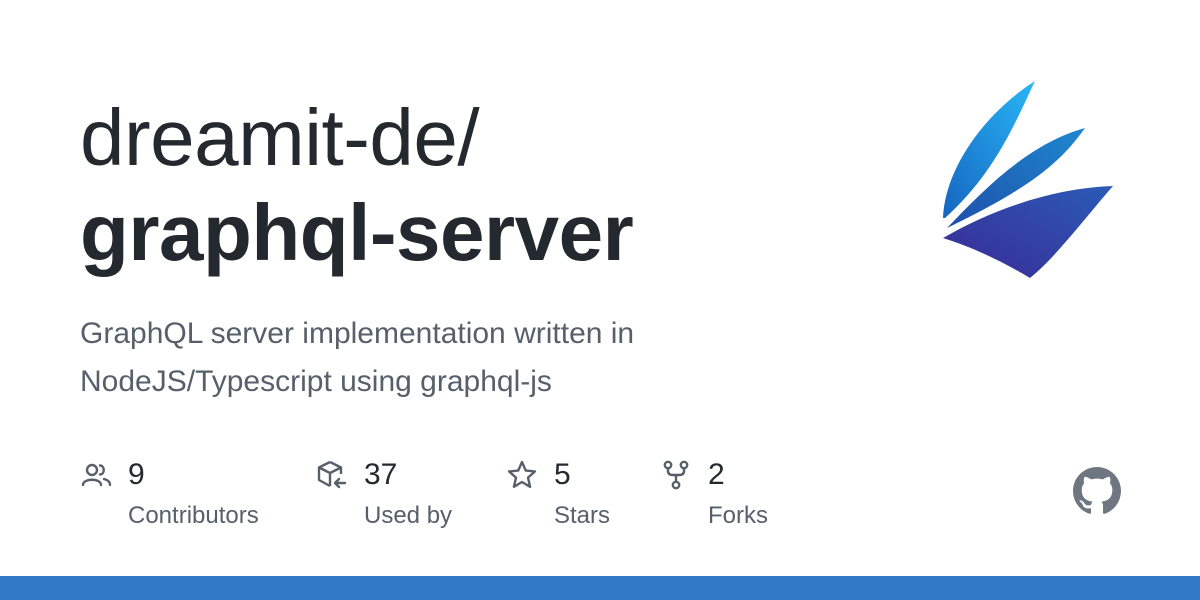 The image size is (1200, 600). I want to click on used-by-count: 37, so click(381, 474).